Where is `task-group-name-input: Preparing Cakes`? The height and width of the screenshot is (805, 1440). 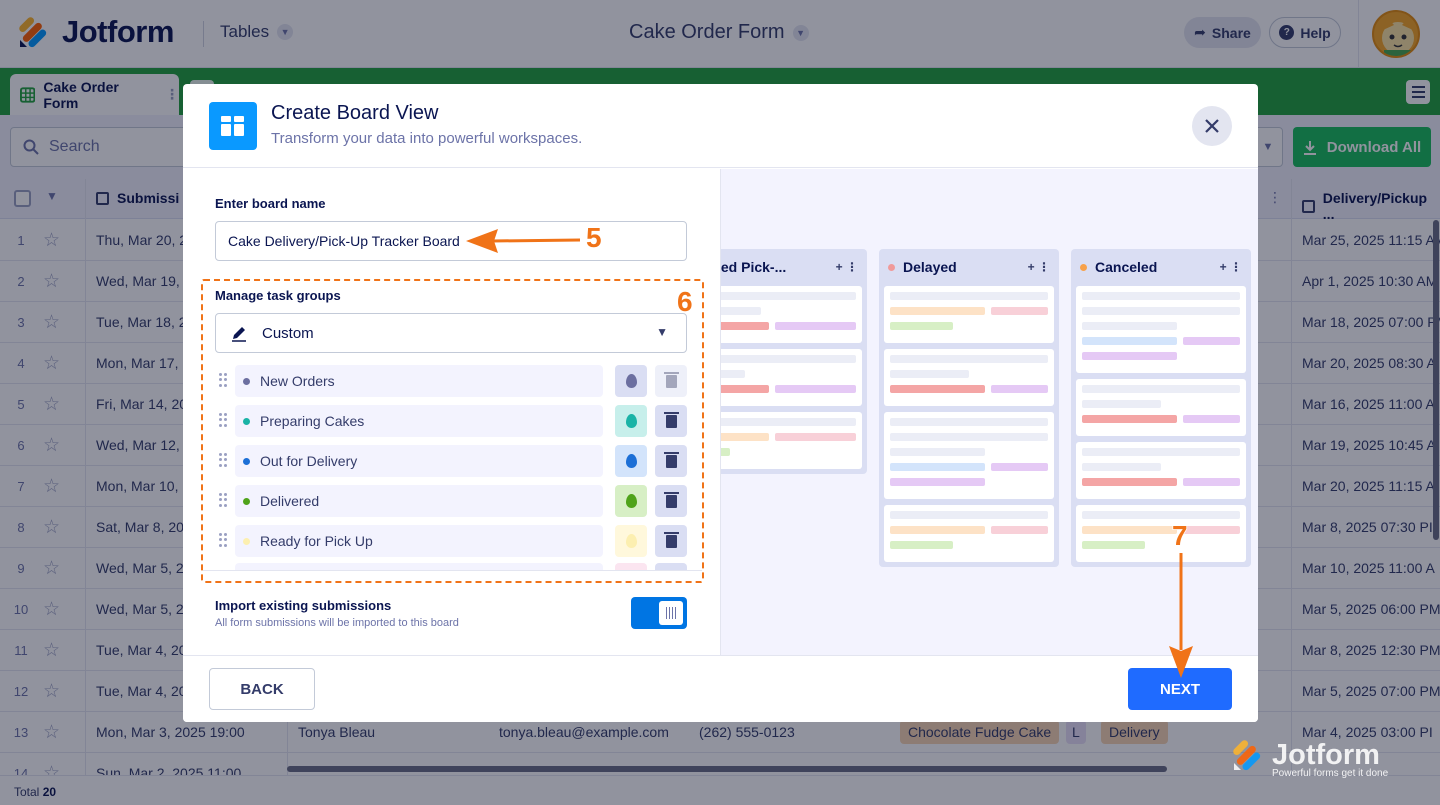
task-group-name-input: Preparing Cakes is located at coordinates (419, 421).